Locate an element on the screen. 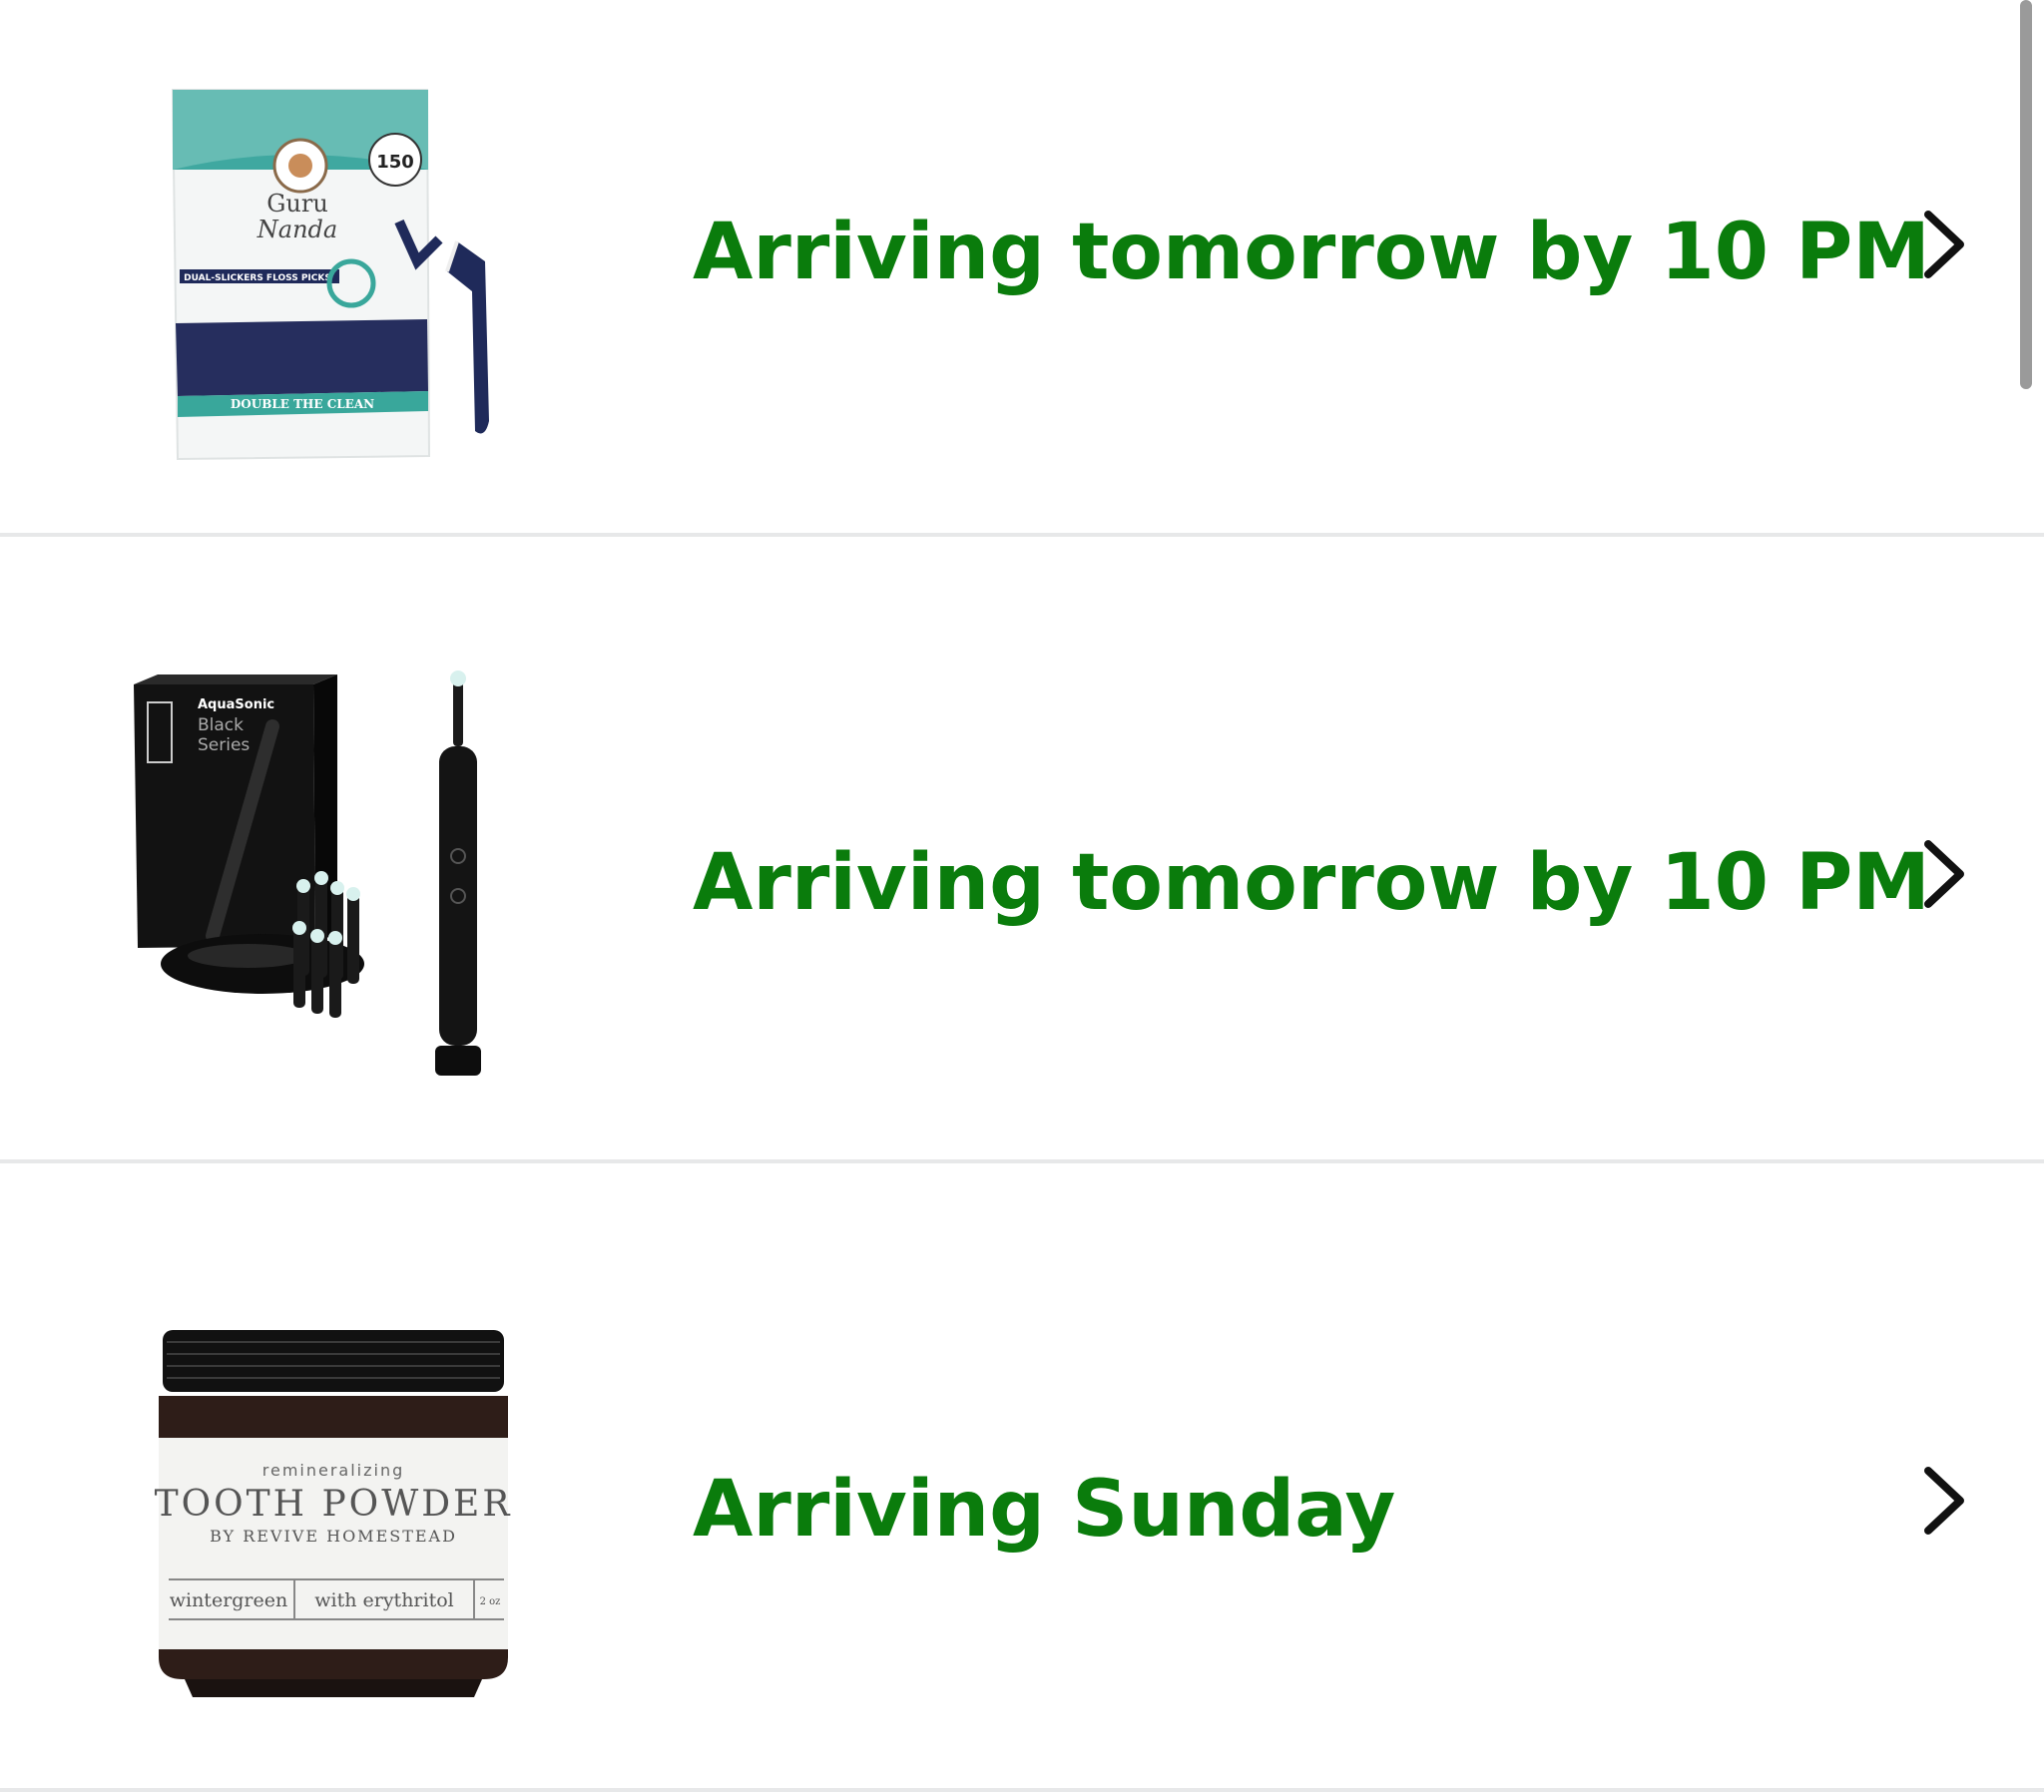 This screenshot has width=2044, height=1792. scrollbar is located at coordinates (2020, 896).